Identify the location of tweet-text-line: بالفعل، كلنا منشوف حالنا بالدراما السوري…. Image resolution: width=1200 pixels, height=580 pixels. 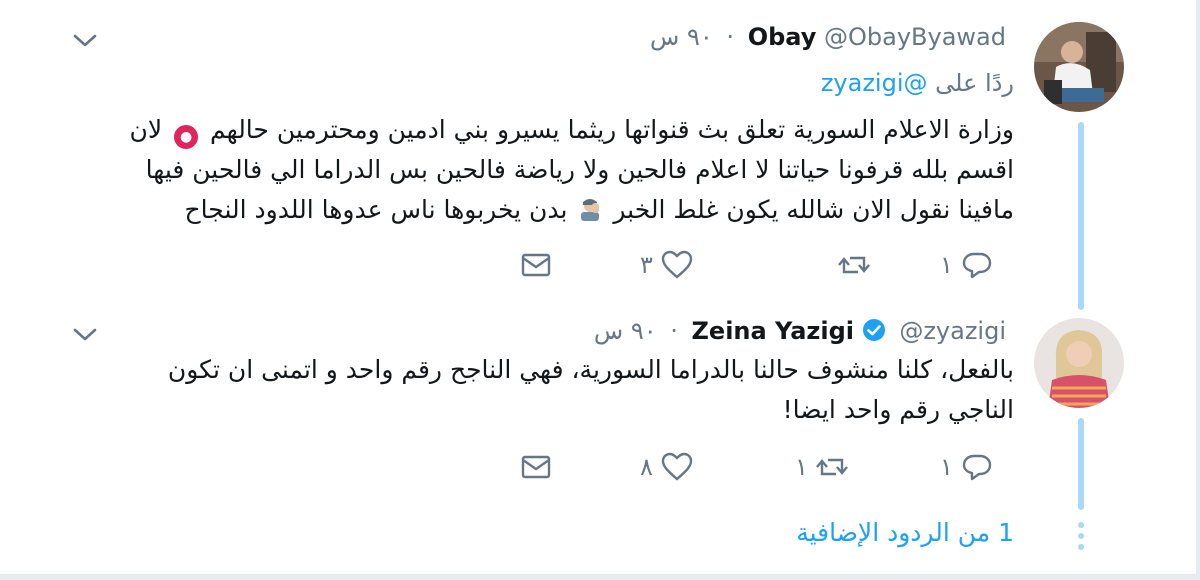
(590, 369).